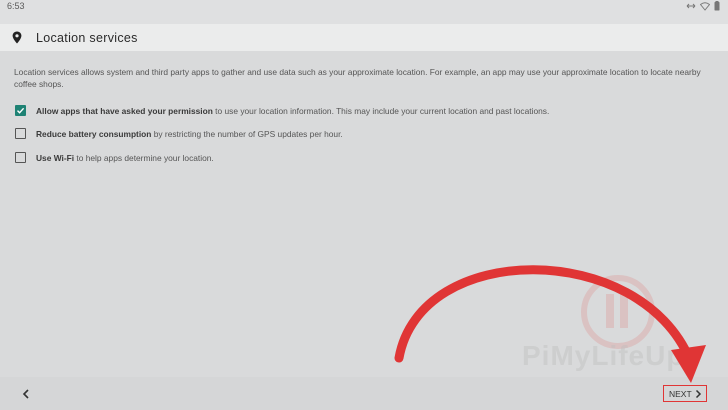  Describe the element at coordinates (17, 40) in the screenshot. I see `location-pin-icon` at that location.